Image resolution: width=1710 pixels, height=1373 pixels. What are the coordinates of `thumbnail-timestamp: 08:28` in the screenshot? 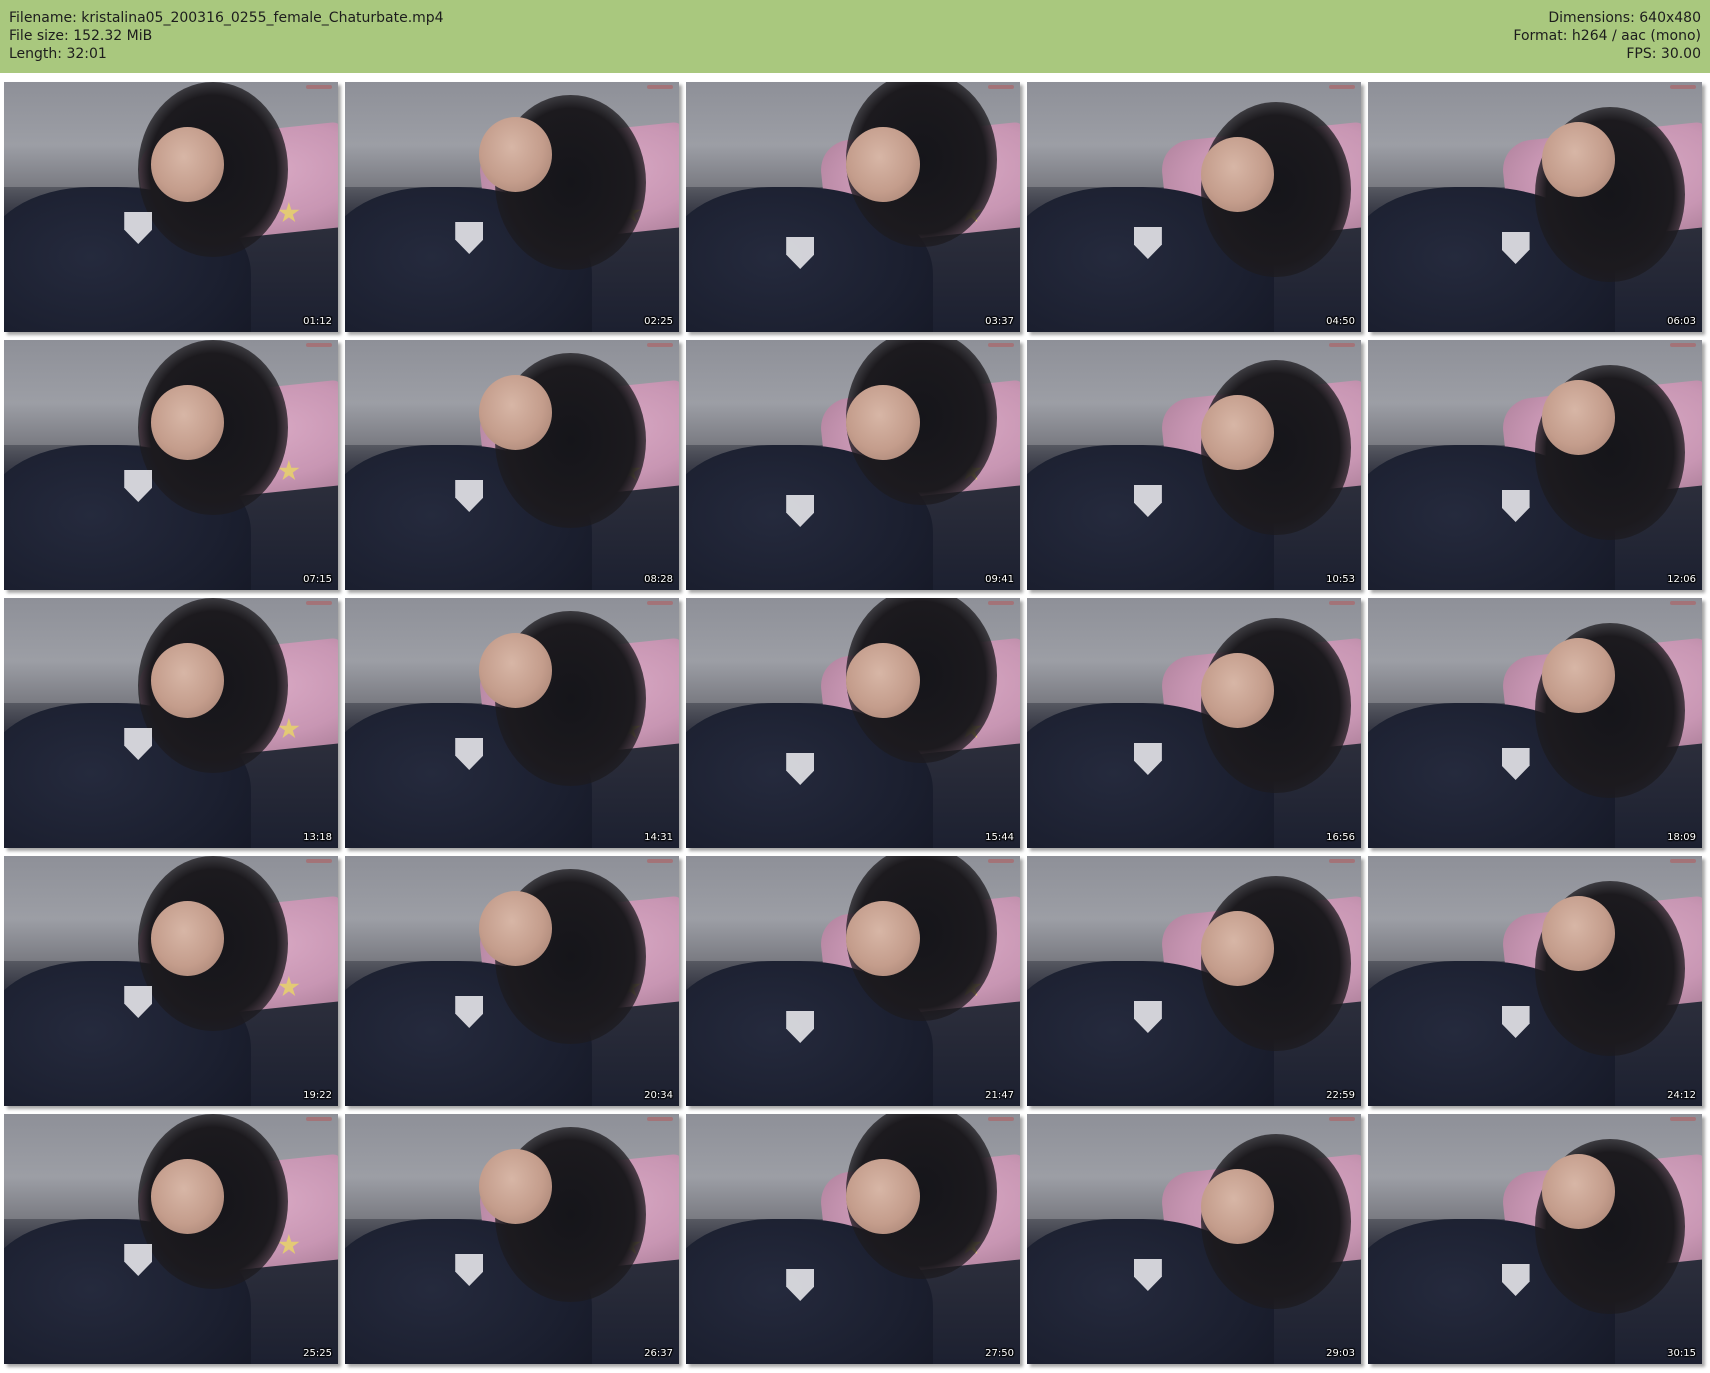 It's located at (658, 579).